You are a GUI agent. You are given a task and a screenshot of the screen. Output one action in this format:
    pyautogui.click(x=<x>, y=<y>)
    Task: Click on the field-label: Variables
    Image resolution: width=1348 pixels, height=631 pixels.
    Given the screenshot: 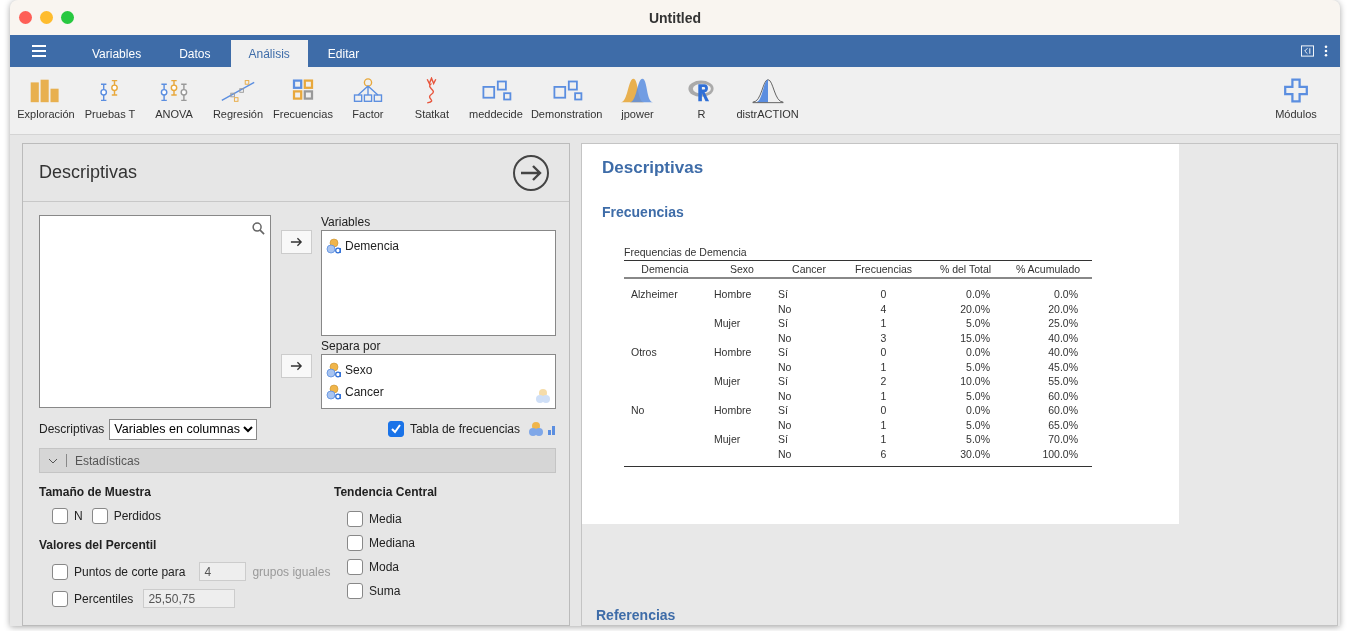 What is the action you would take?
    pyautogui.click(x=346, y=222)
    